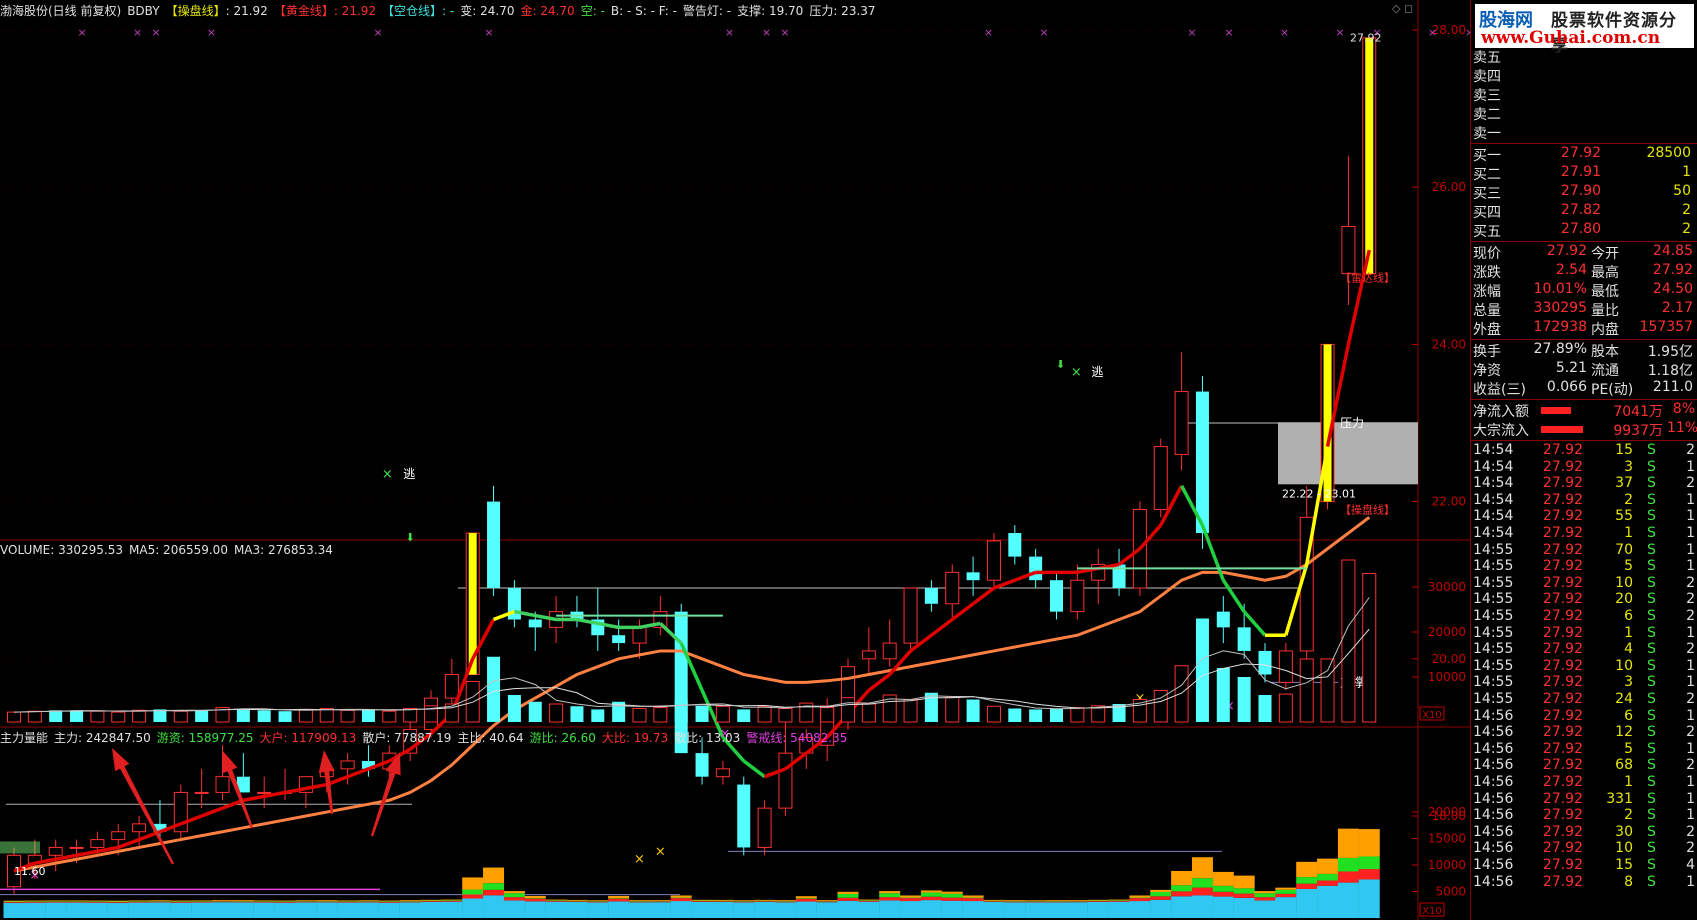 The height and width of the screenshot is (920, 1697). What do you see at coordinates (1605, 254) in the screenshot?
I see `stat-label: 今开` at bounding box center [1605, 254].